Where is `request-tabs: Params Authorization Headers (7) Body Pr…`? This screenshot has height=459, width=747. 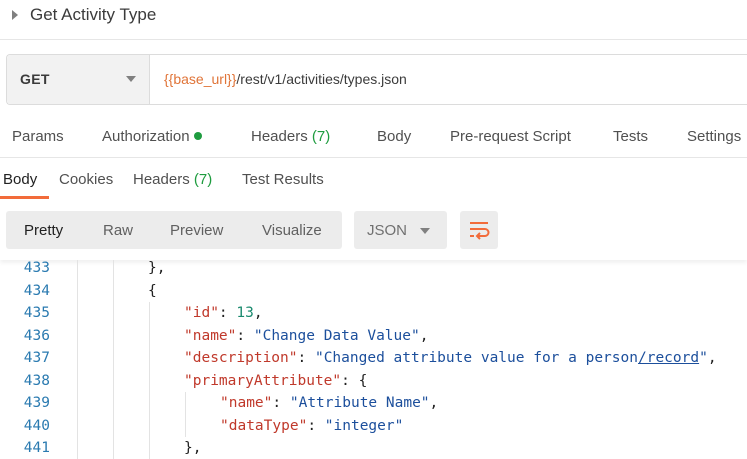 request-tabs: Params Authorization Headers (7) Body Pr… is located at coordinates (373, 138).